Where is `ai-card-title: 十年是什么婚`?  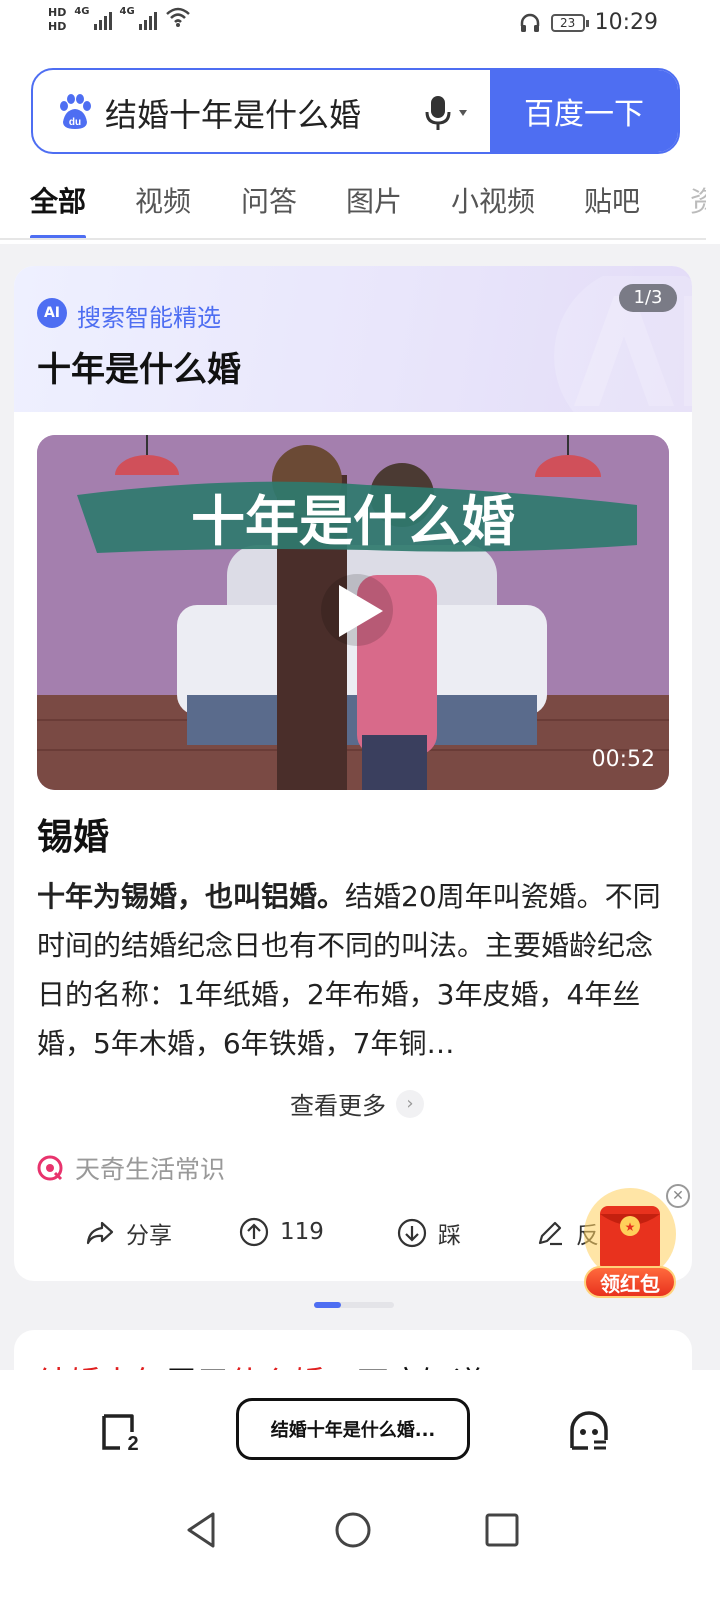 ai-card-title: 十年是什么婚 is located at coordinates (139, 370).